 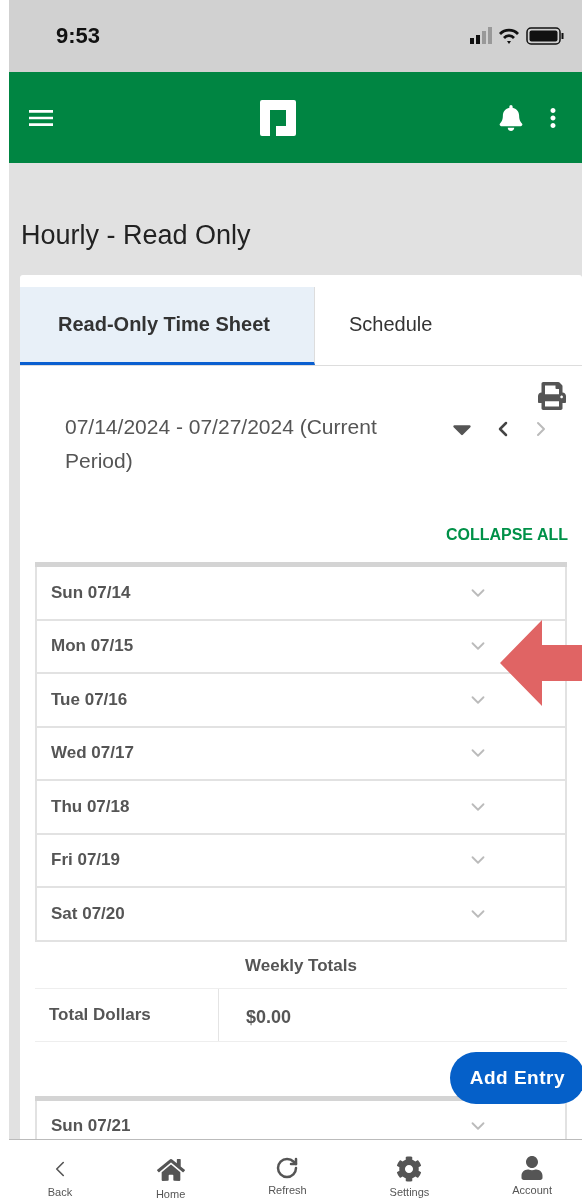 I want to click on print-icon, so click(x=552, y=396).